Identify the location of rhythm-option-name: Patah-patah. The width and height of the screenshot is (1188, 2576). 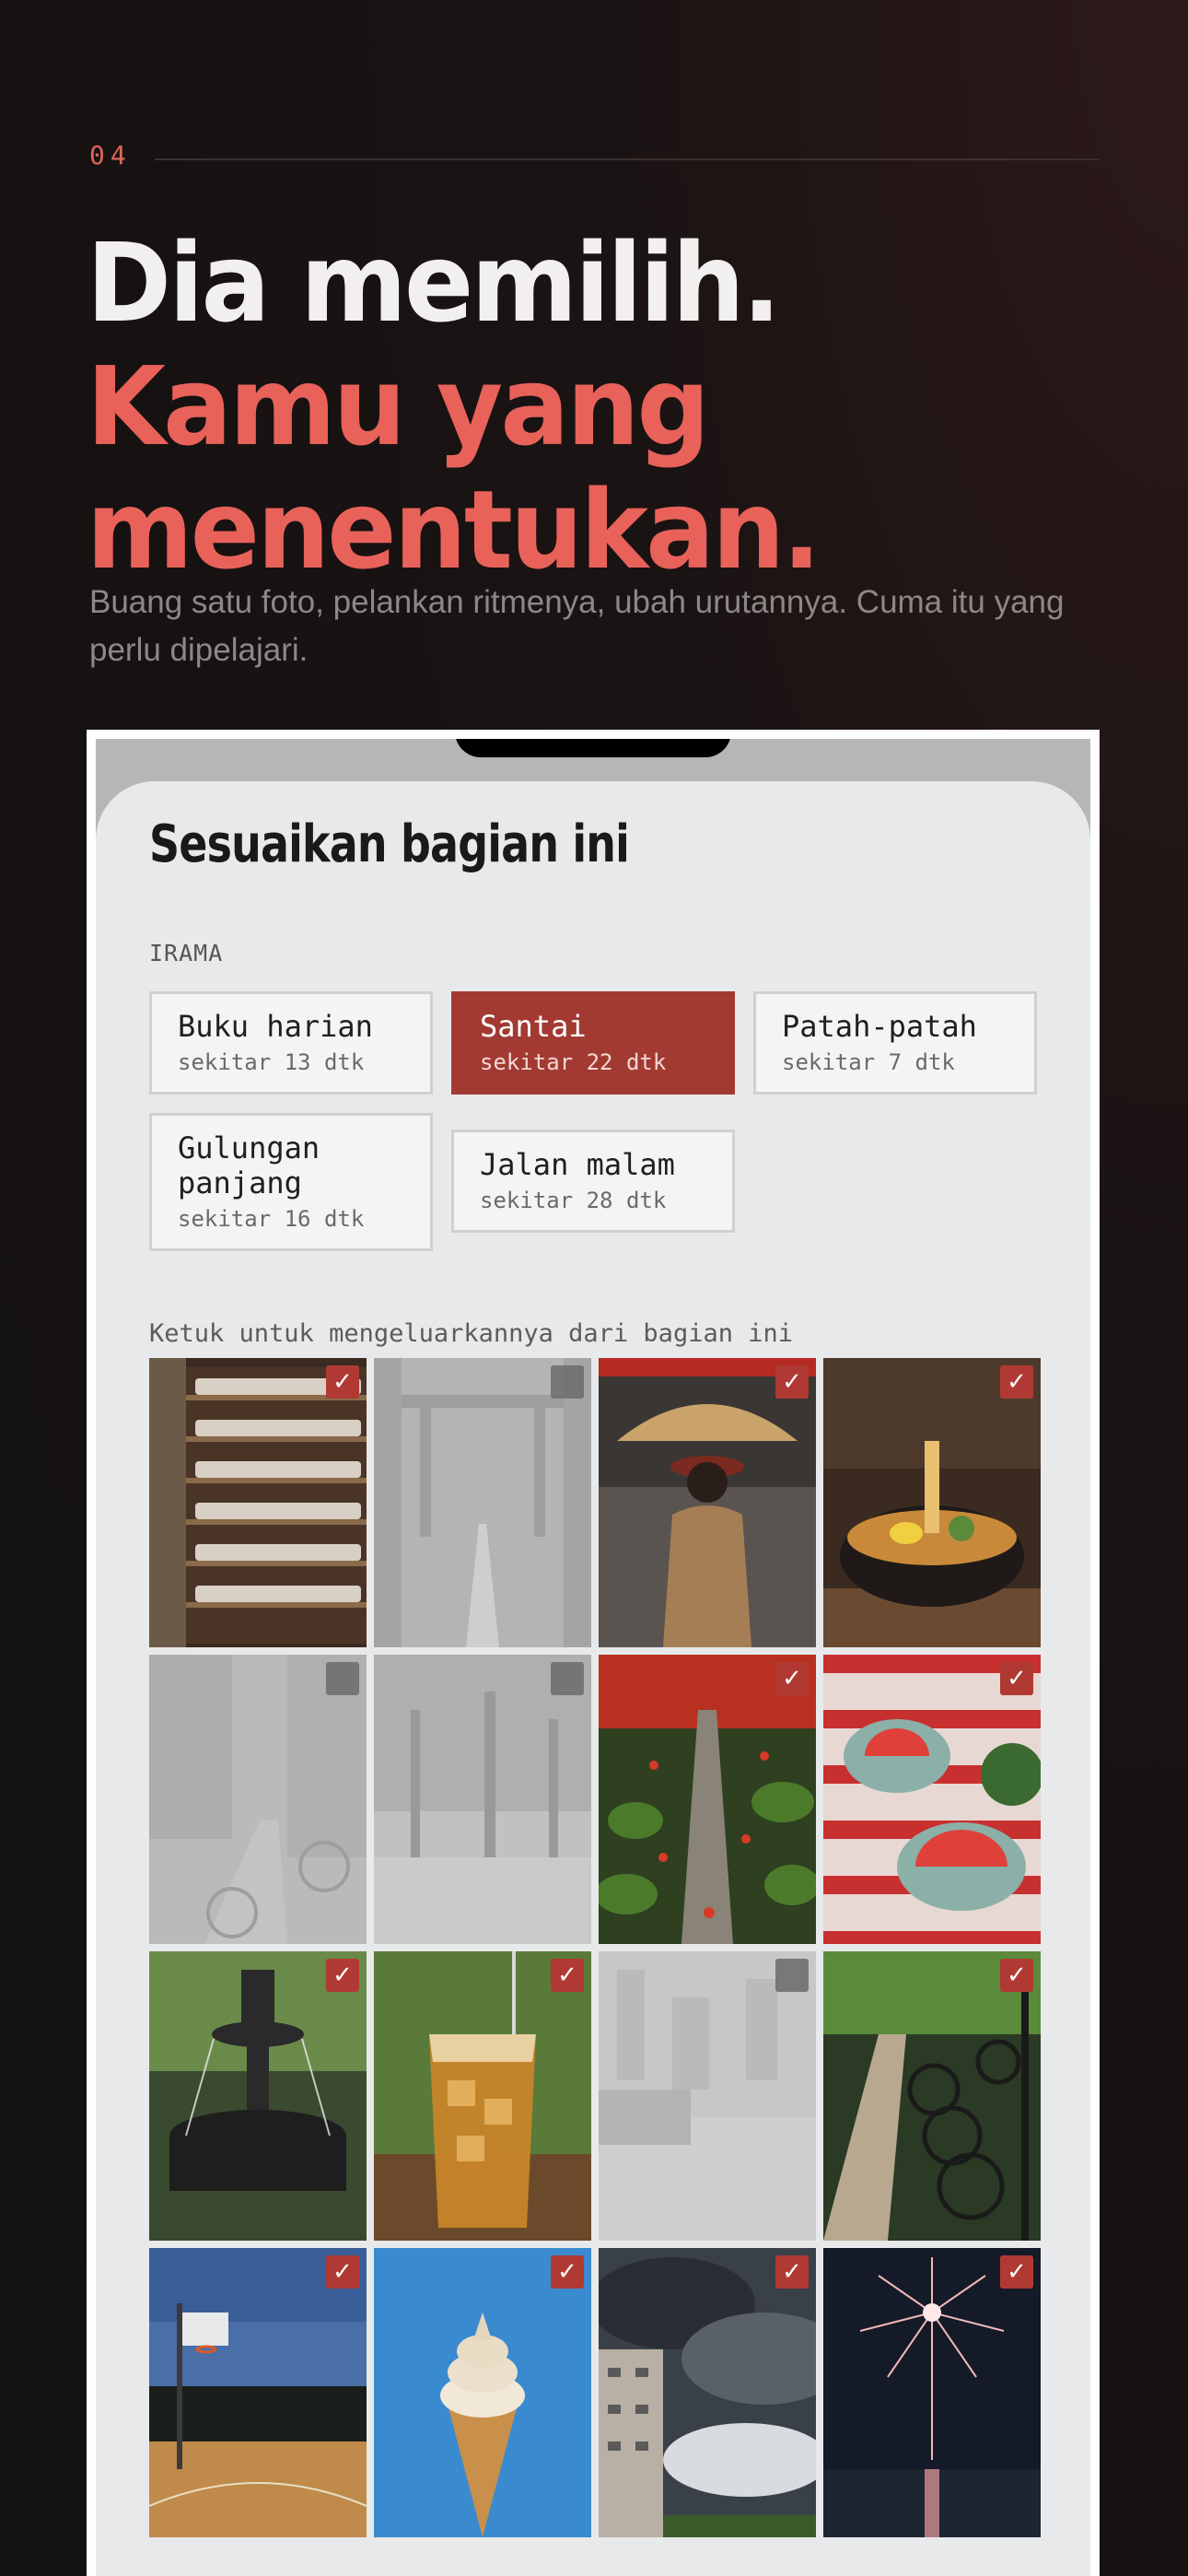
(879, 1026).